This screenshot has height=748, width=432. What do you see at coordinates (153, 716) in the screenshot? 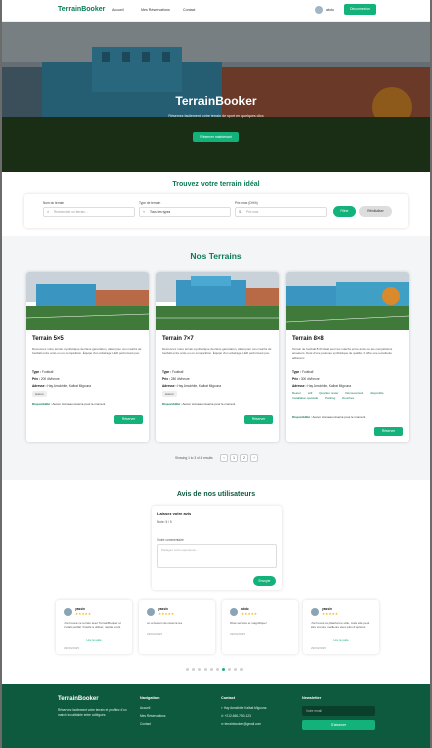
I see `footer-link-reservations: Mes Réservations` at bounding box center [153, 716].